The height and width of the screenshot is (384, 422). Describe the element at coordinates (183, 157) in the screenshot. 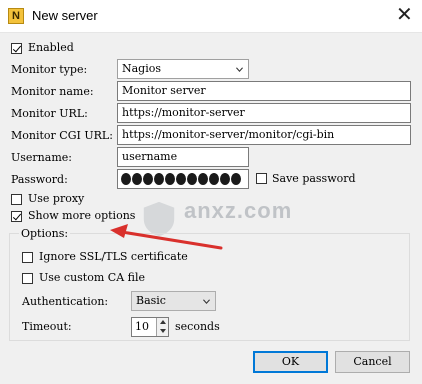

I see `username-field: username` at that location.